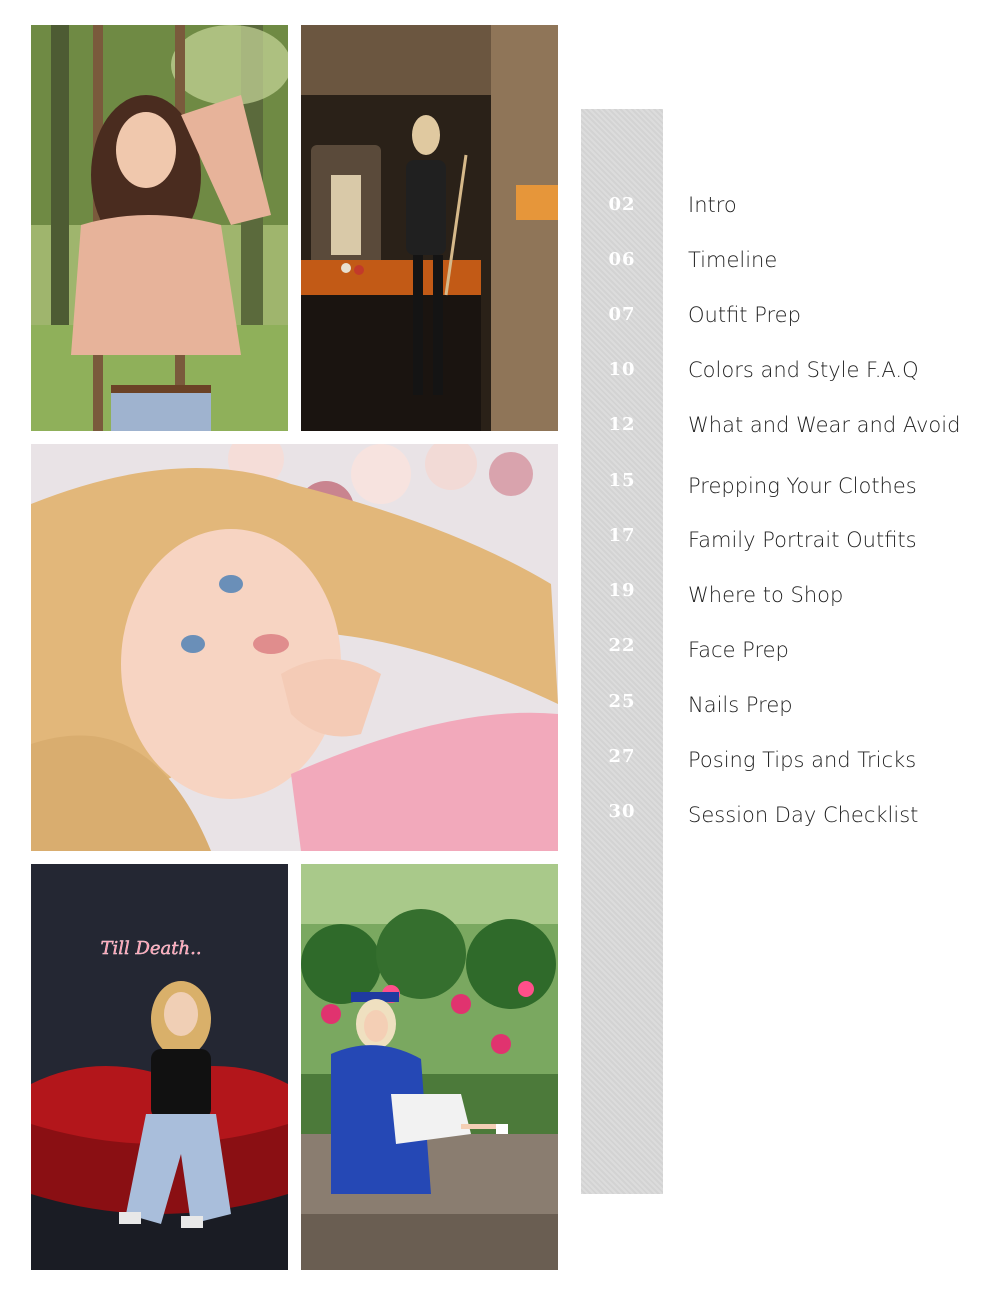 The height and width of the screenshot is (1294, 1000). Describe the element at coordinates (802, 760) in the screenshot. I see `toc-entry-title: Posing Tips and Tricks` at that location.